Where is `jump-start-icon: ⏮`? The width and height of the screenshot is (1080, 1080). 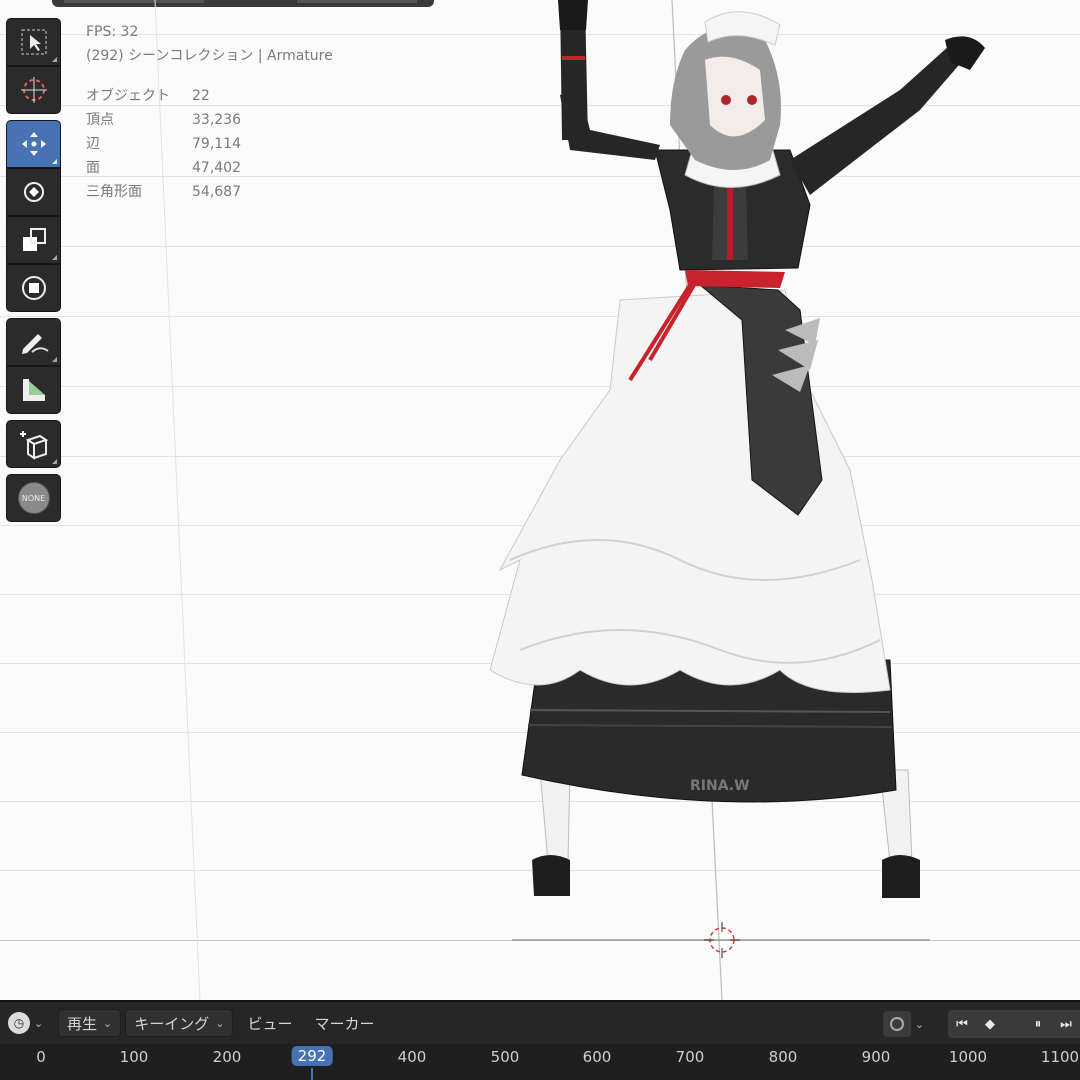 jump-start-icon: ⏮ is located at coordinates (962, 1024).